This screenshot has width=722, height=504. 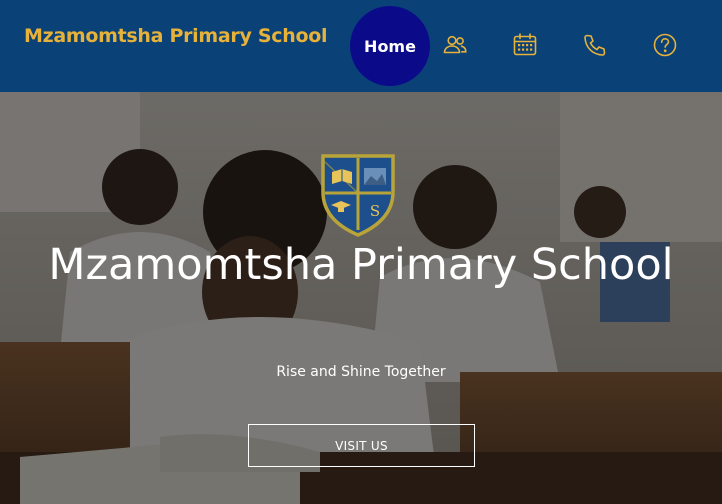 I want to click on school-crest-logo: S, so click(x=358, y=195).